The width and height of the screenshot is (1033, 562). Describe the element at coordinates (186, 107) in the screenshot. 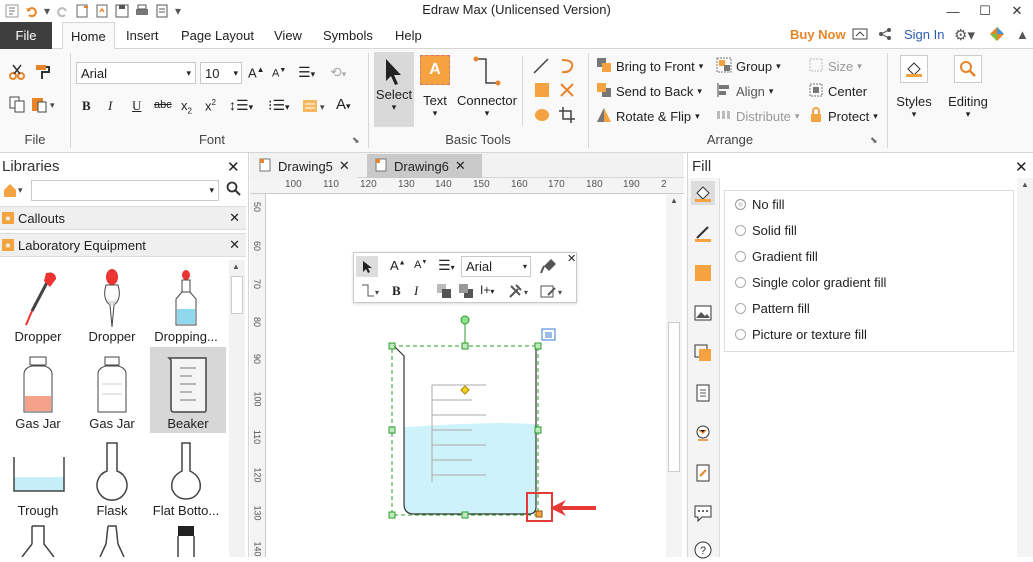

I see `subscript-icon: x2` at that location.